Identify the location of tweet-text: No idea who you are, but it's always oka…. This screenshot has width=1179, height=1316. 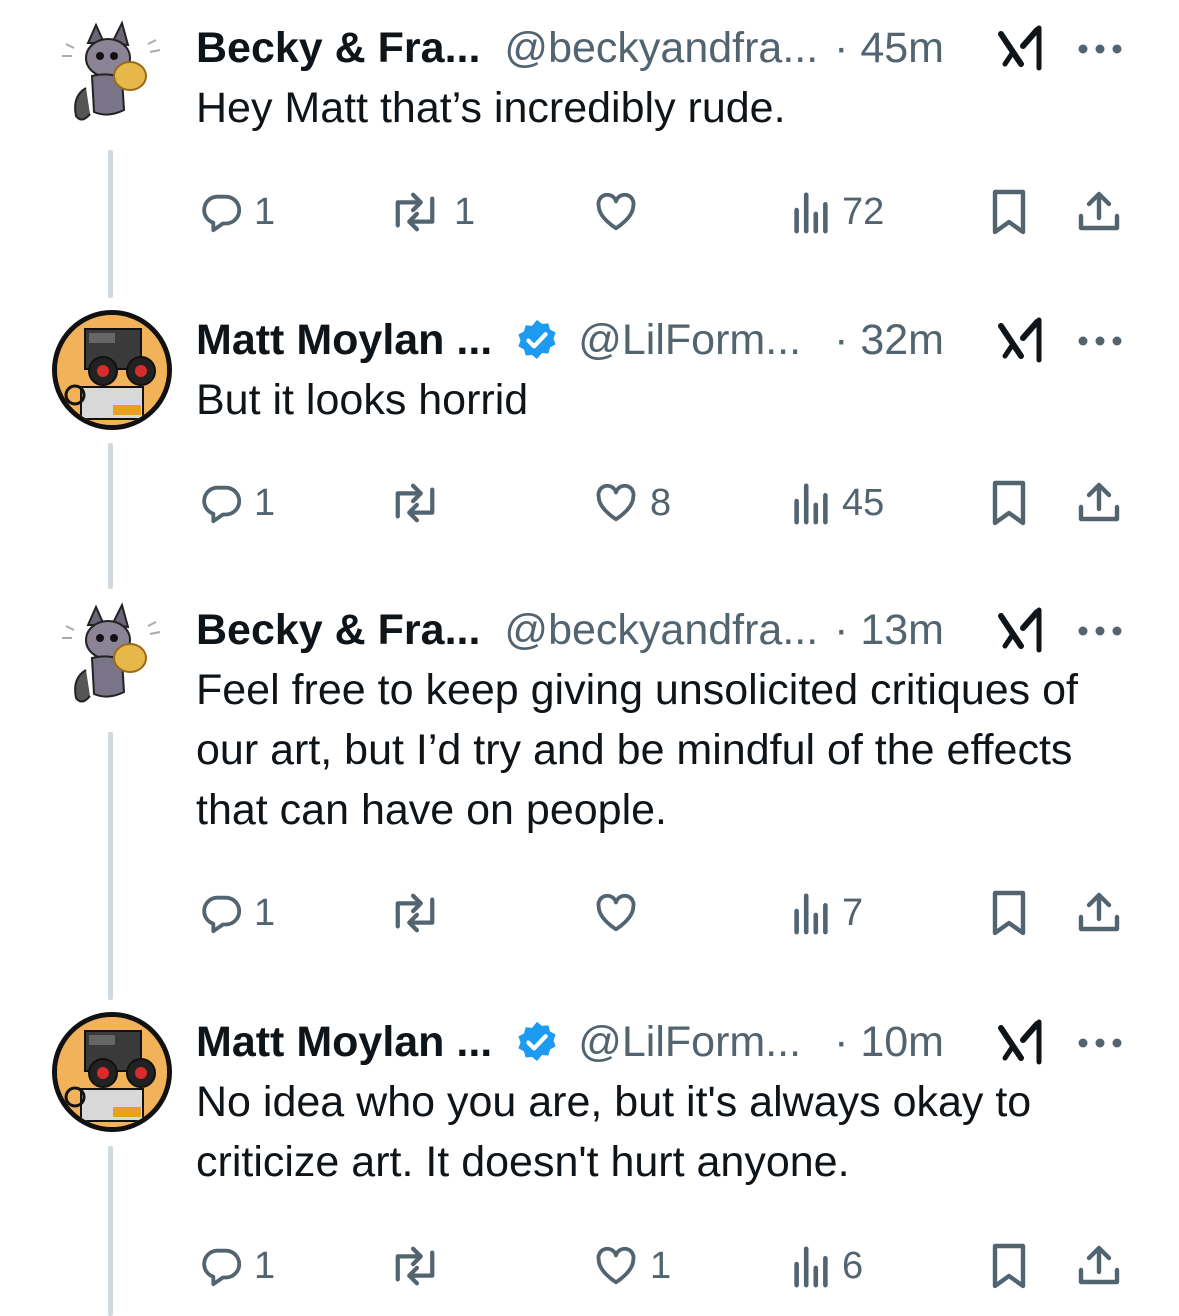
(614, 1132).